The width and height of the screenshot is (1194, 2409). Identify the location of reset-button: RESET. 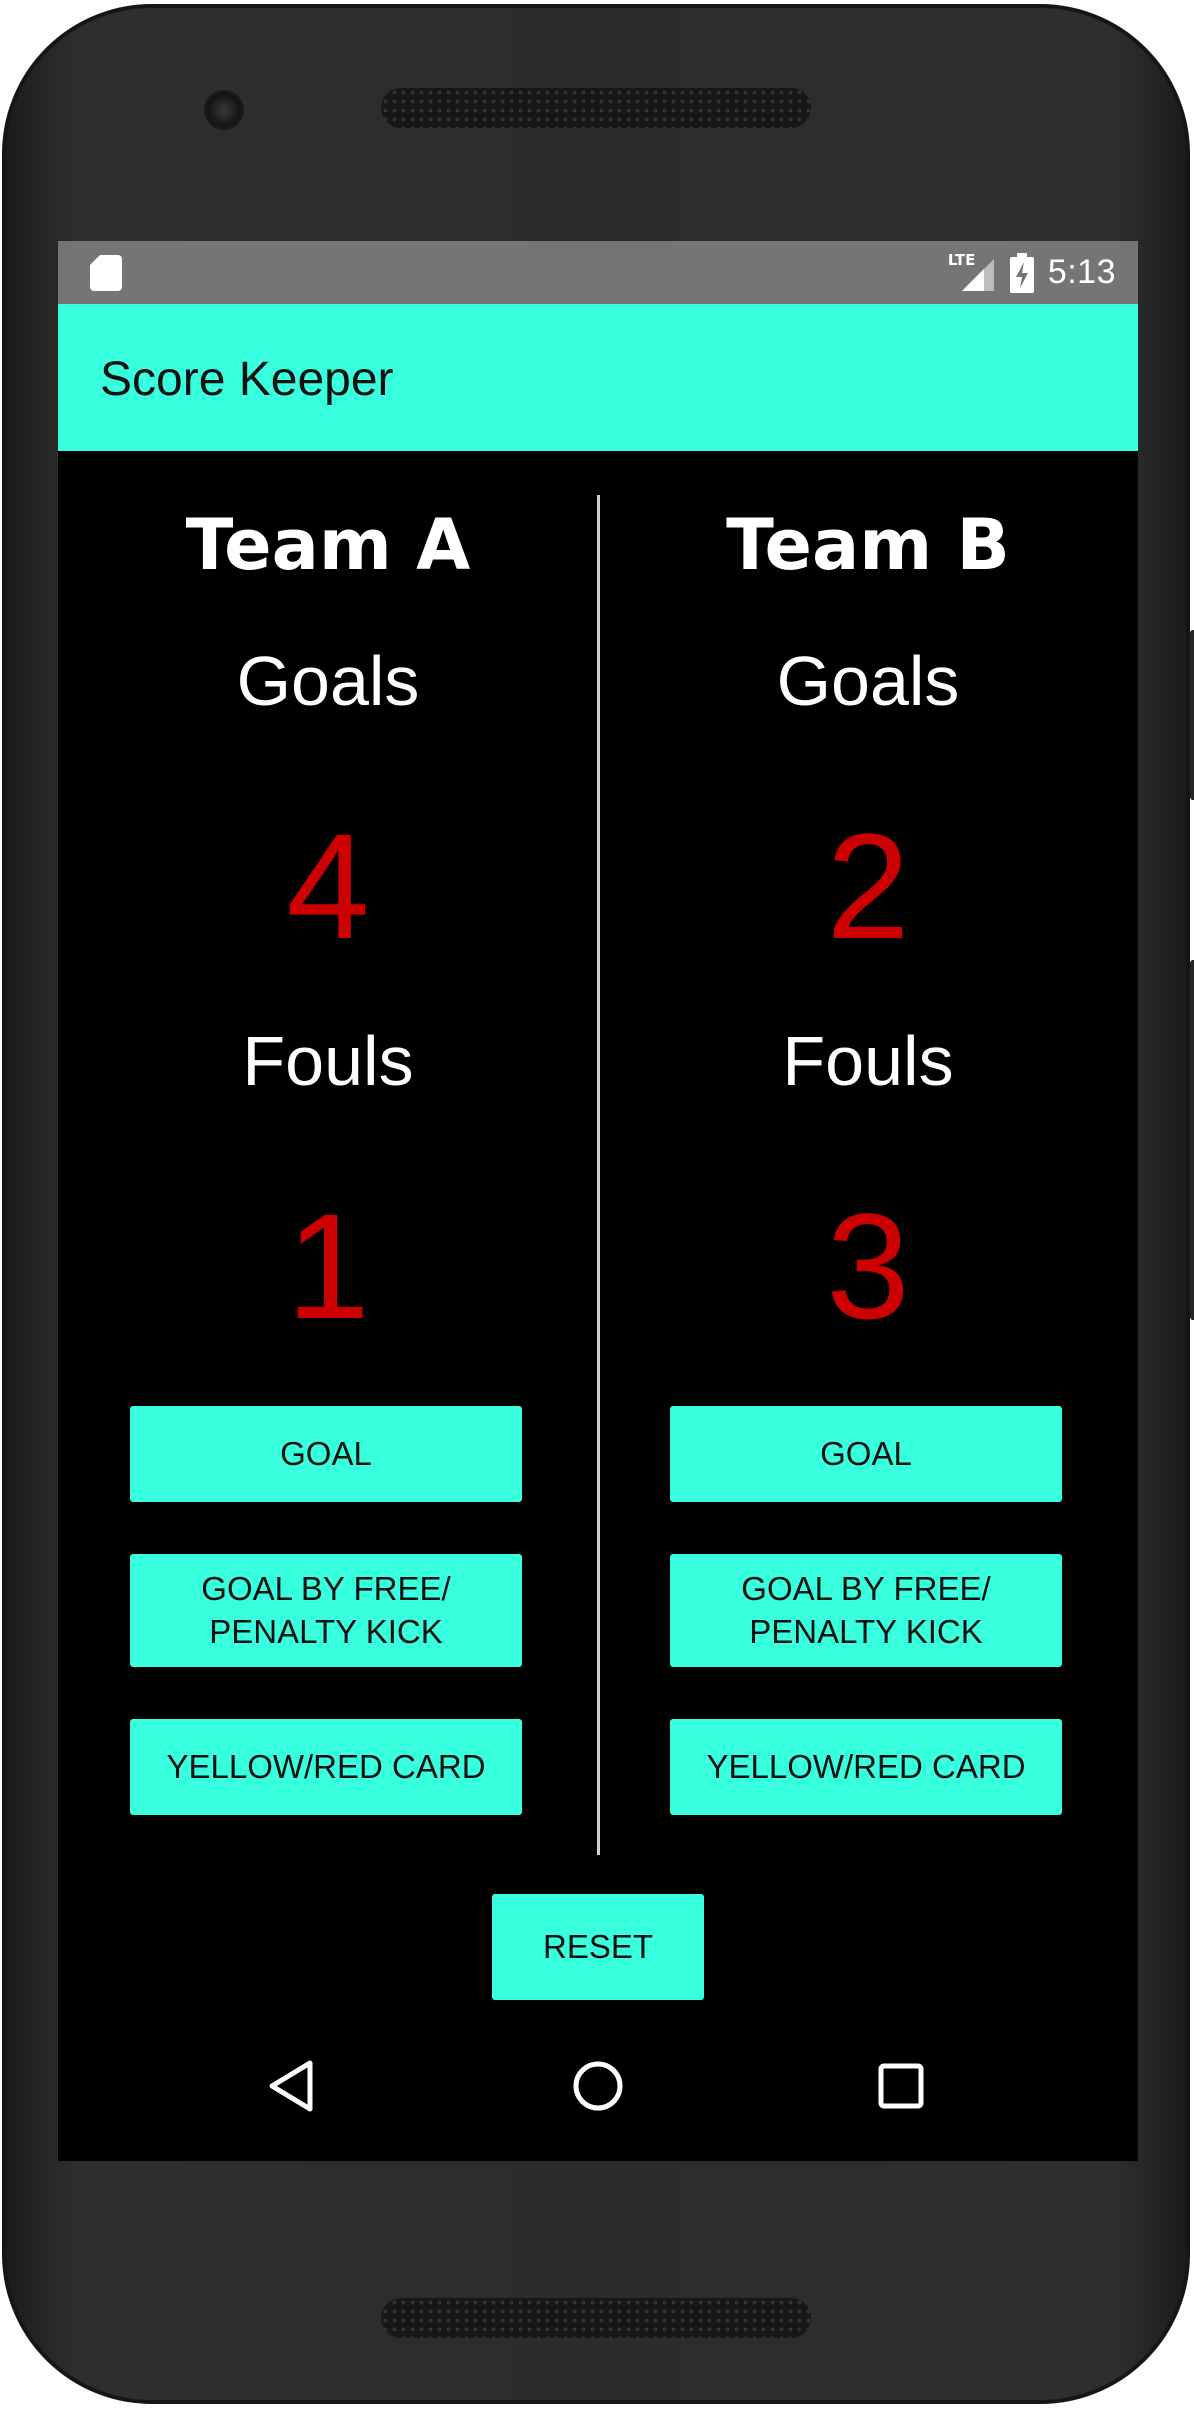
(598, 1947).